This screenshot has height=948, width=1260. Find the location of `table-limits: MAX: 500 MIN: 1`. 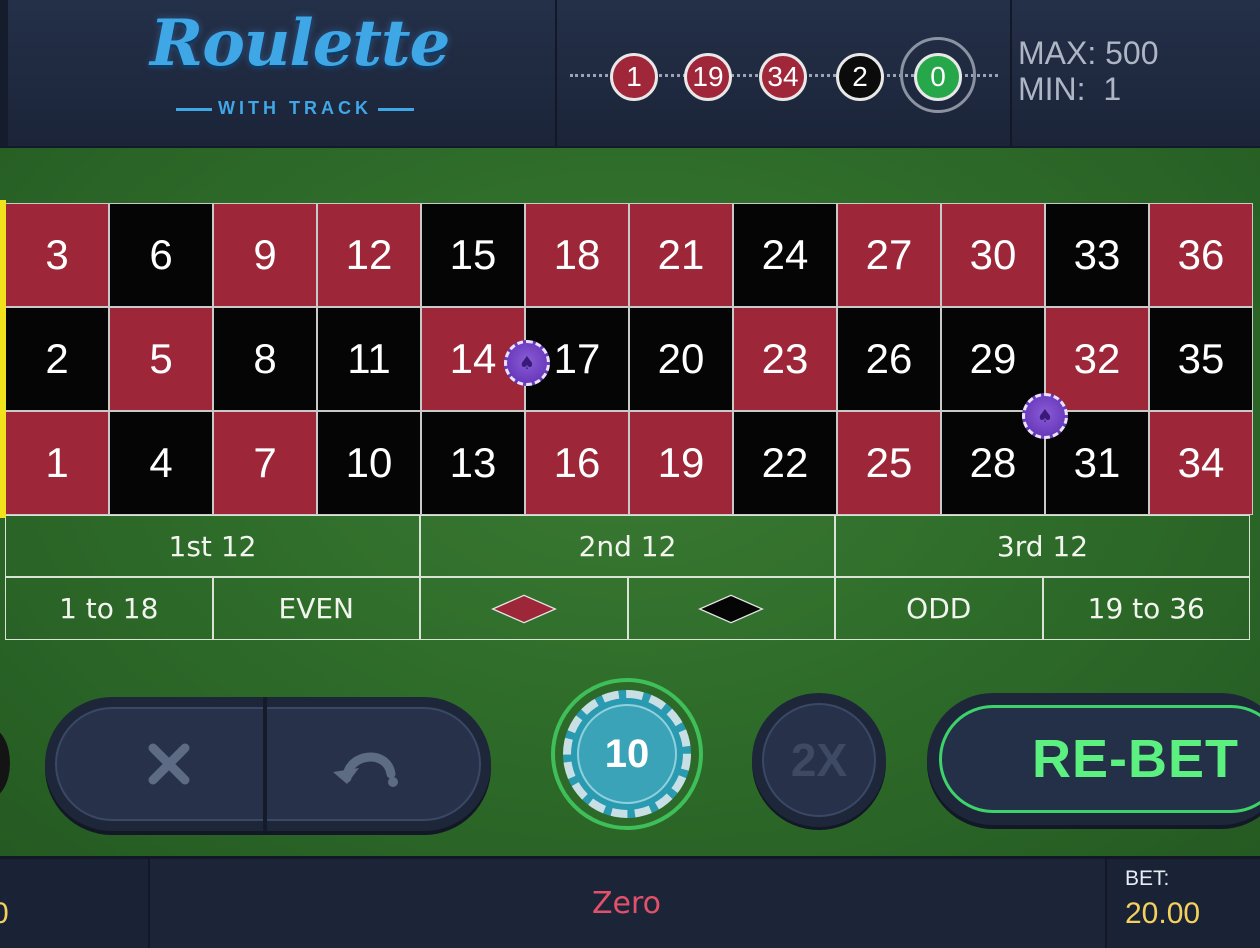

table-limits: MAX: 500 MIN: 1 is located at coordinates (1088, 71).